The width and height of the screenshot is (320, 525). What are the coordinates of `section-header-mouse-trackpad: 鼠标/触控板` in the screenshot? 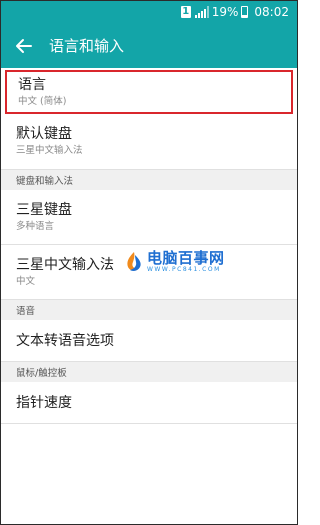 It's located at (149, 372).